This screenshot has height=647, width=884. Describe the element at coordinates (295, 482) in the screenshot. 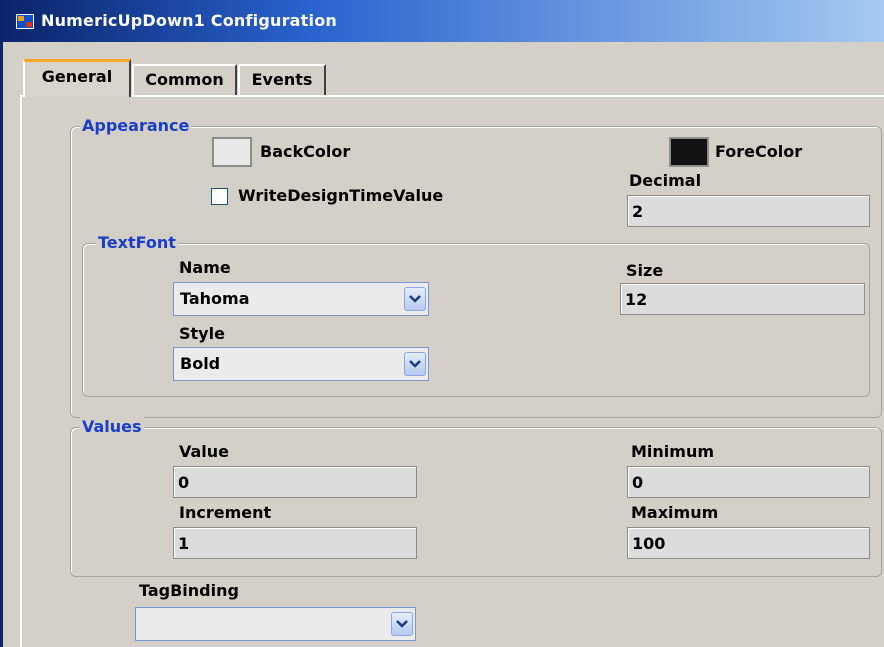

I see `value-input: 0` at that location.